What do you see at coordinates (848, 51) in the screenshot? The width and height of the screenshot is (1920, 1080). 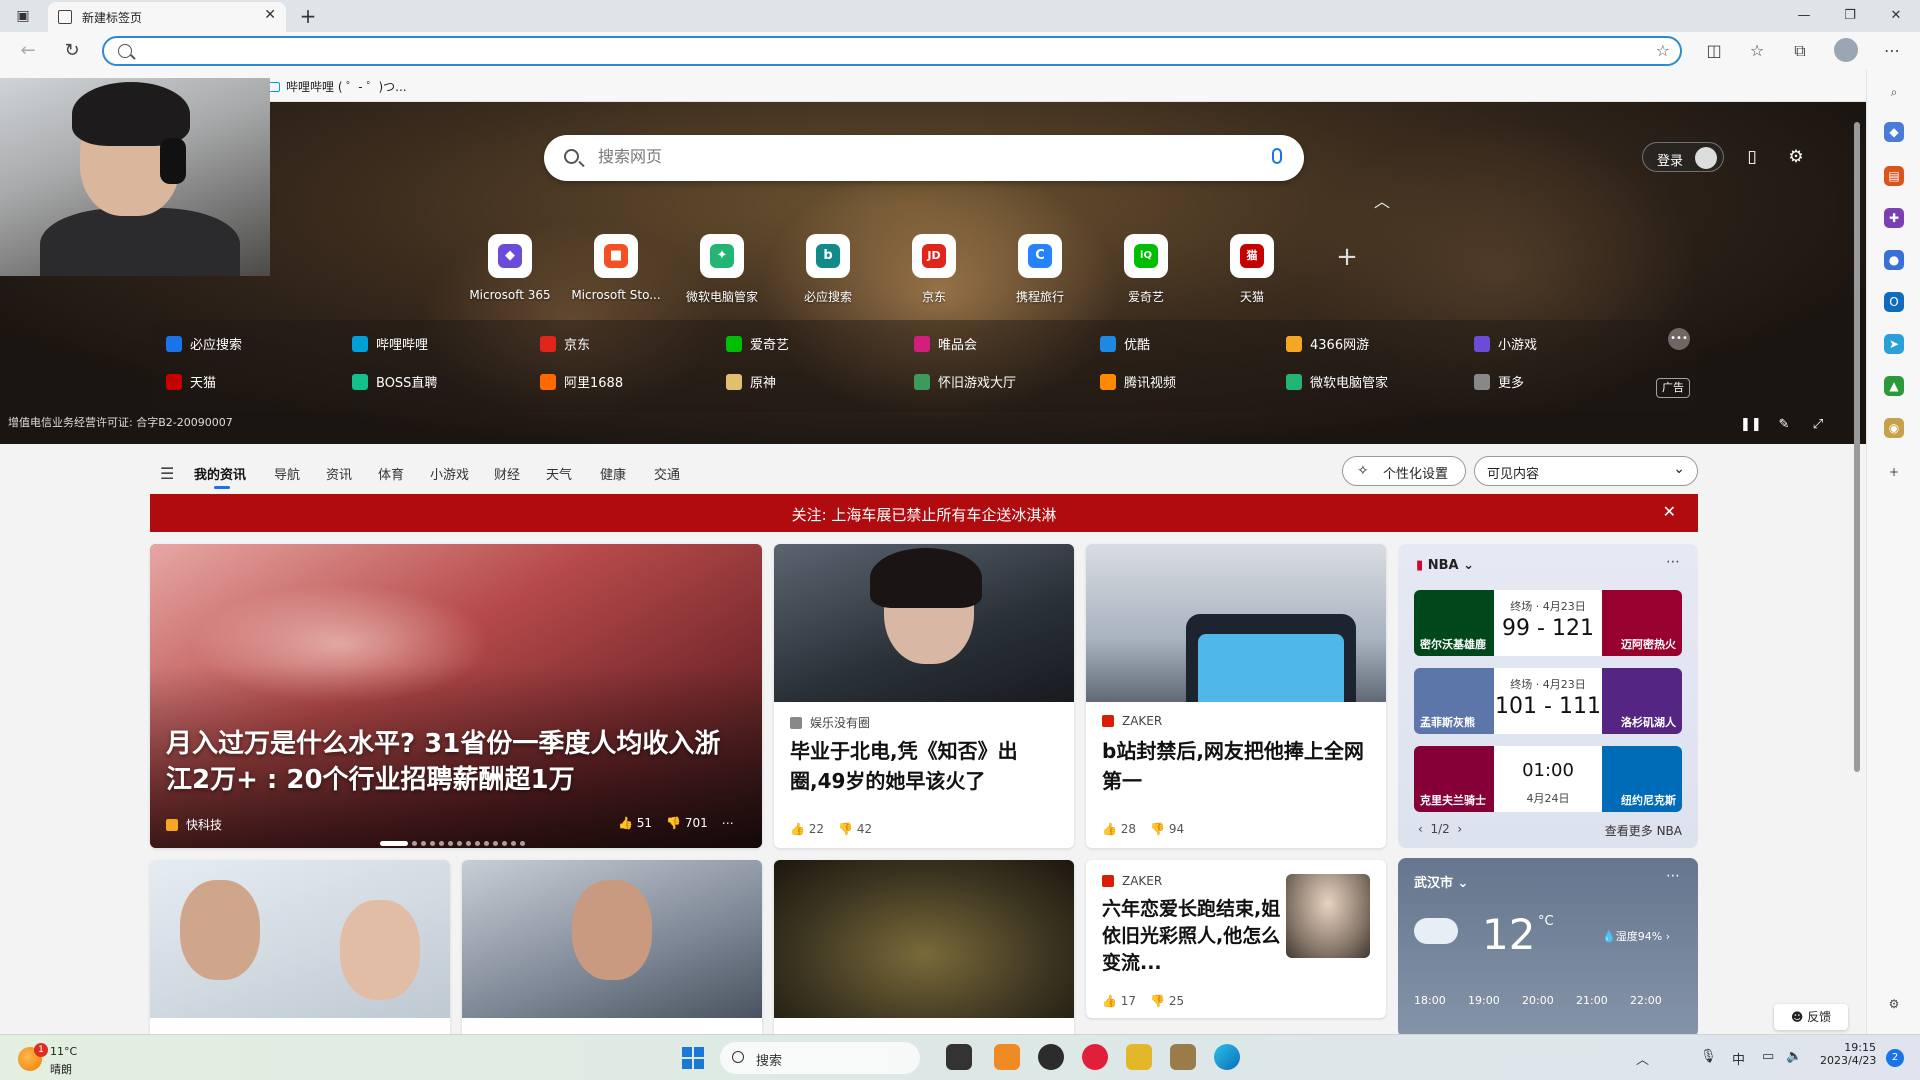 I see `address-input` at bounding box center [848, 51].